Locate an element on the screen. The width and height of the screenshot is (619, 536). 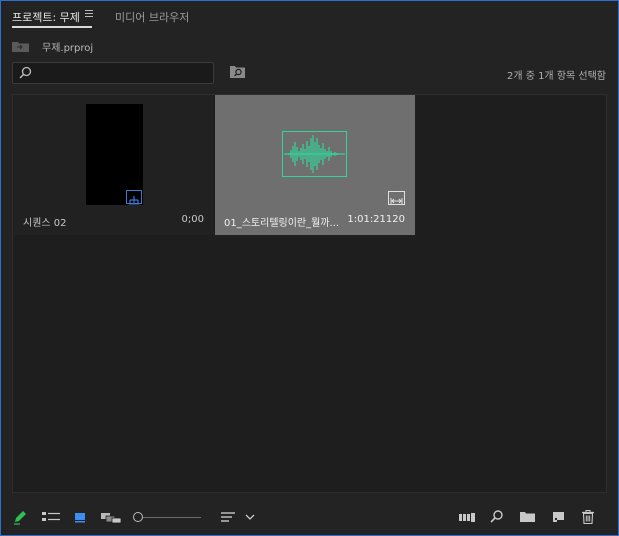
sequence-icon is located at coordinates (134, 197).